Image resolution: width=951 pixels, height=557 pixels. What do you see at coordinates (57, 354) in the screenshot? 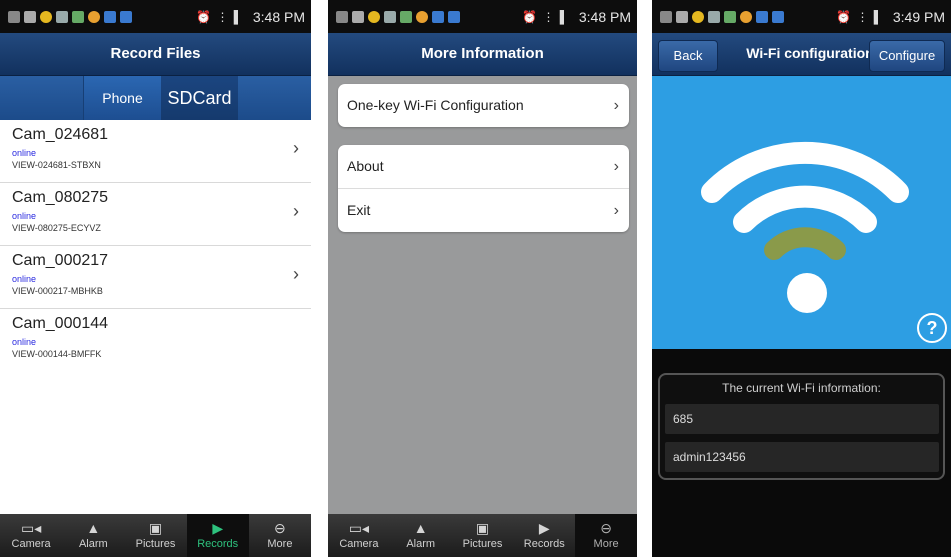
I see `camera-uid: VIEW-000144-BMFFK` at bounding box center [57, 354].